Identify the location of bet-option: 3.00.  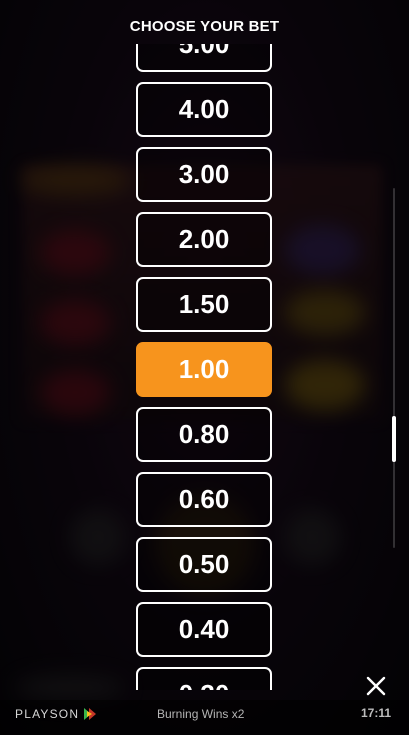
(204, 174).